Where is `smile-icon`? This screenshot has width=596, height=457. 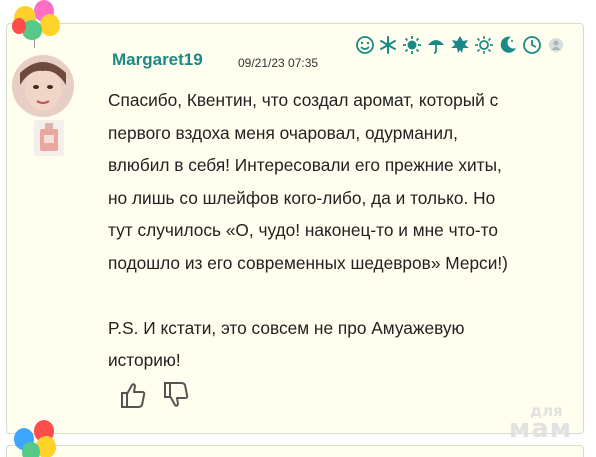
smile-icon is located at coordinates (365, 45).